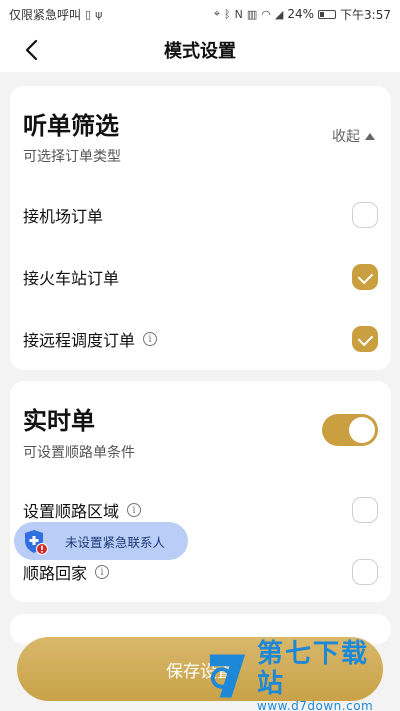  I want to click on status-bar: 仅限紧急呼叫 ▯ ψ ⌖ ᛒ N ▥ ◠ ◢ 24% 下午3:57, so click(200, 14).